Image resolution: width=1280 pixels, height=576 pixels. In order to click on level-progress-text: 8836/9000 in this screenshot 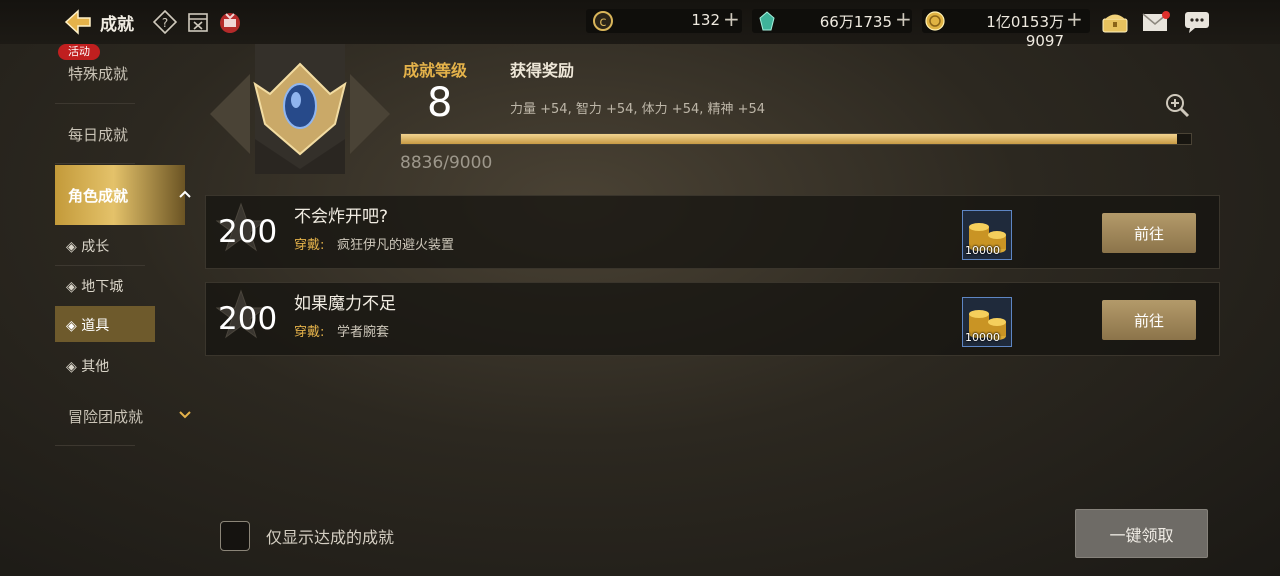, I will do `click(446, 163)`.